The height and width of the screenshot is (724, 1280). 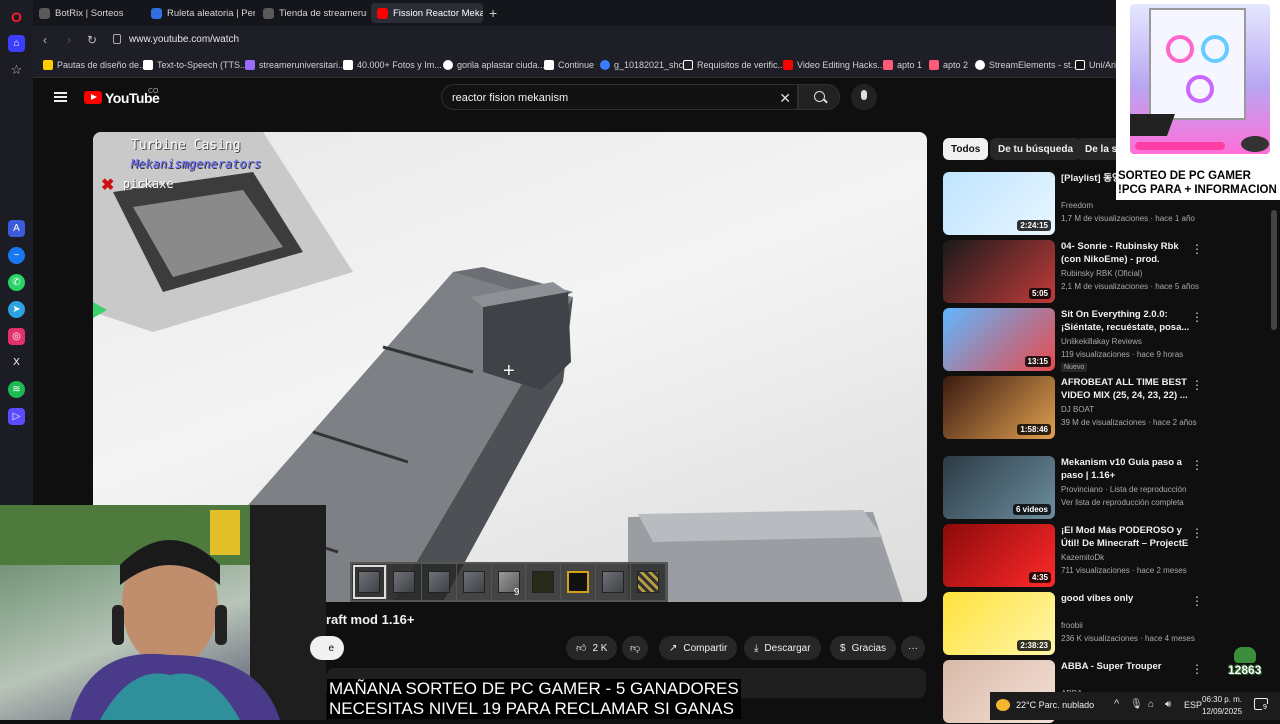 I want to click on like-button: 👍︎ 2 K, so click(x=592, y=648).